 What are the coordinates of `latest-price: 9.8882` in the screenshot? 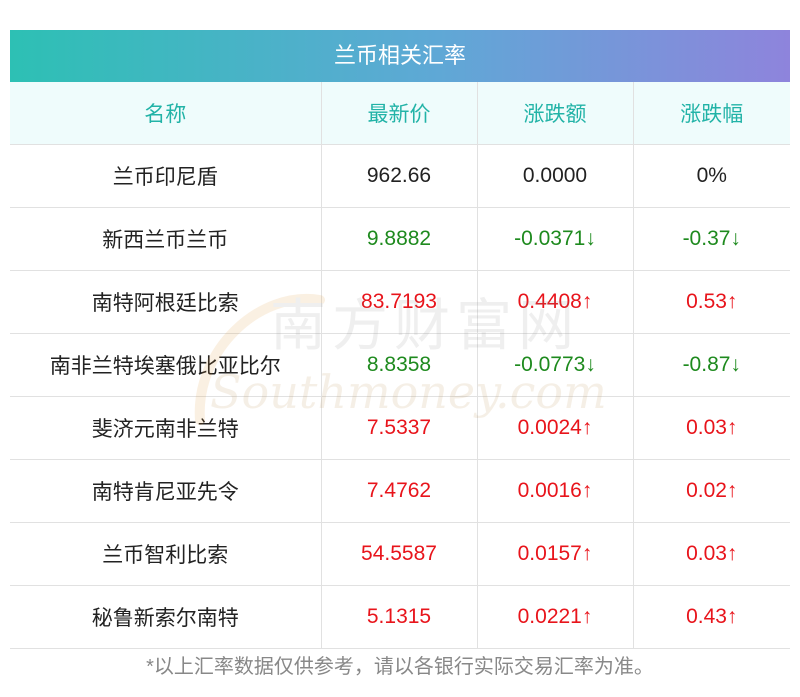 It's located at (399, 239).